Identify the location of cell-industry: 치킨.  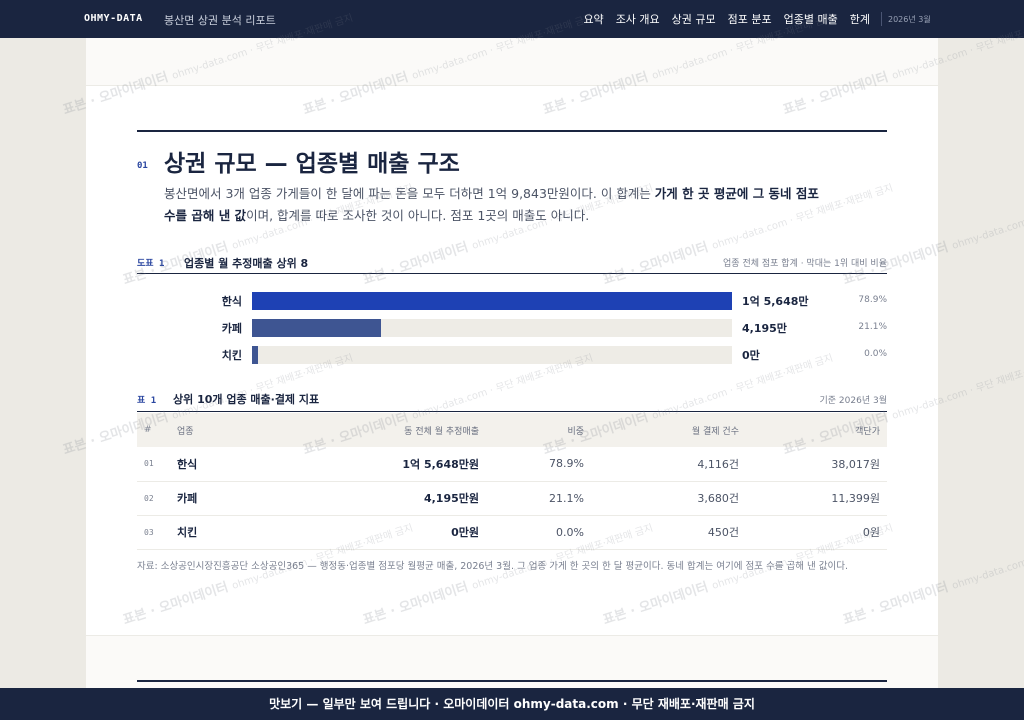
(187, 532).